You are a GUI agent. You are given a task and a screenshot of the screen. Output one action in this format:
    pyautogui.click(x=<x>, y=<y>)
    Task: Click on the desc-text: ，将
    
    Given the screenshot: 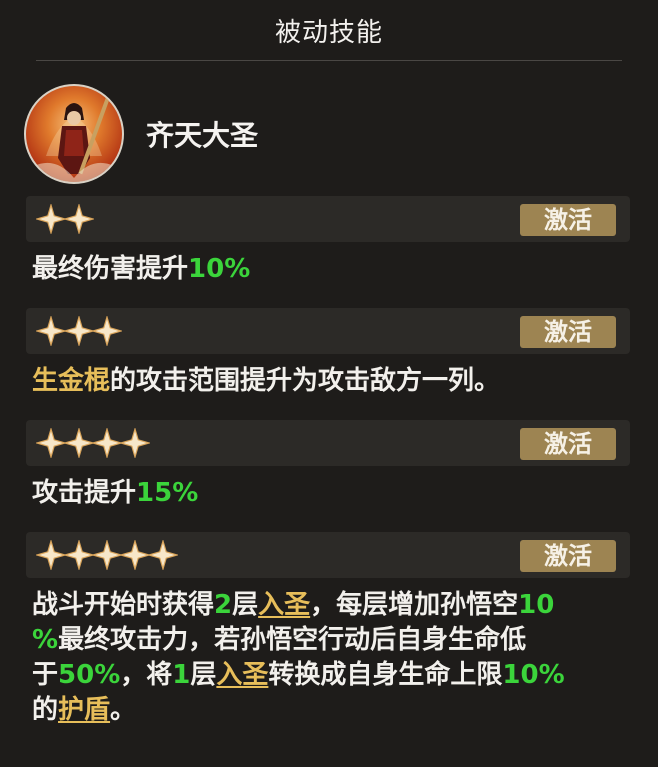 What is the action you would take?
    pyautogui.click(x=146, y=675)
    